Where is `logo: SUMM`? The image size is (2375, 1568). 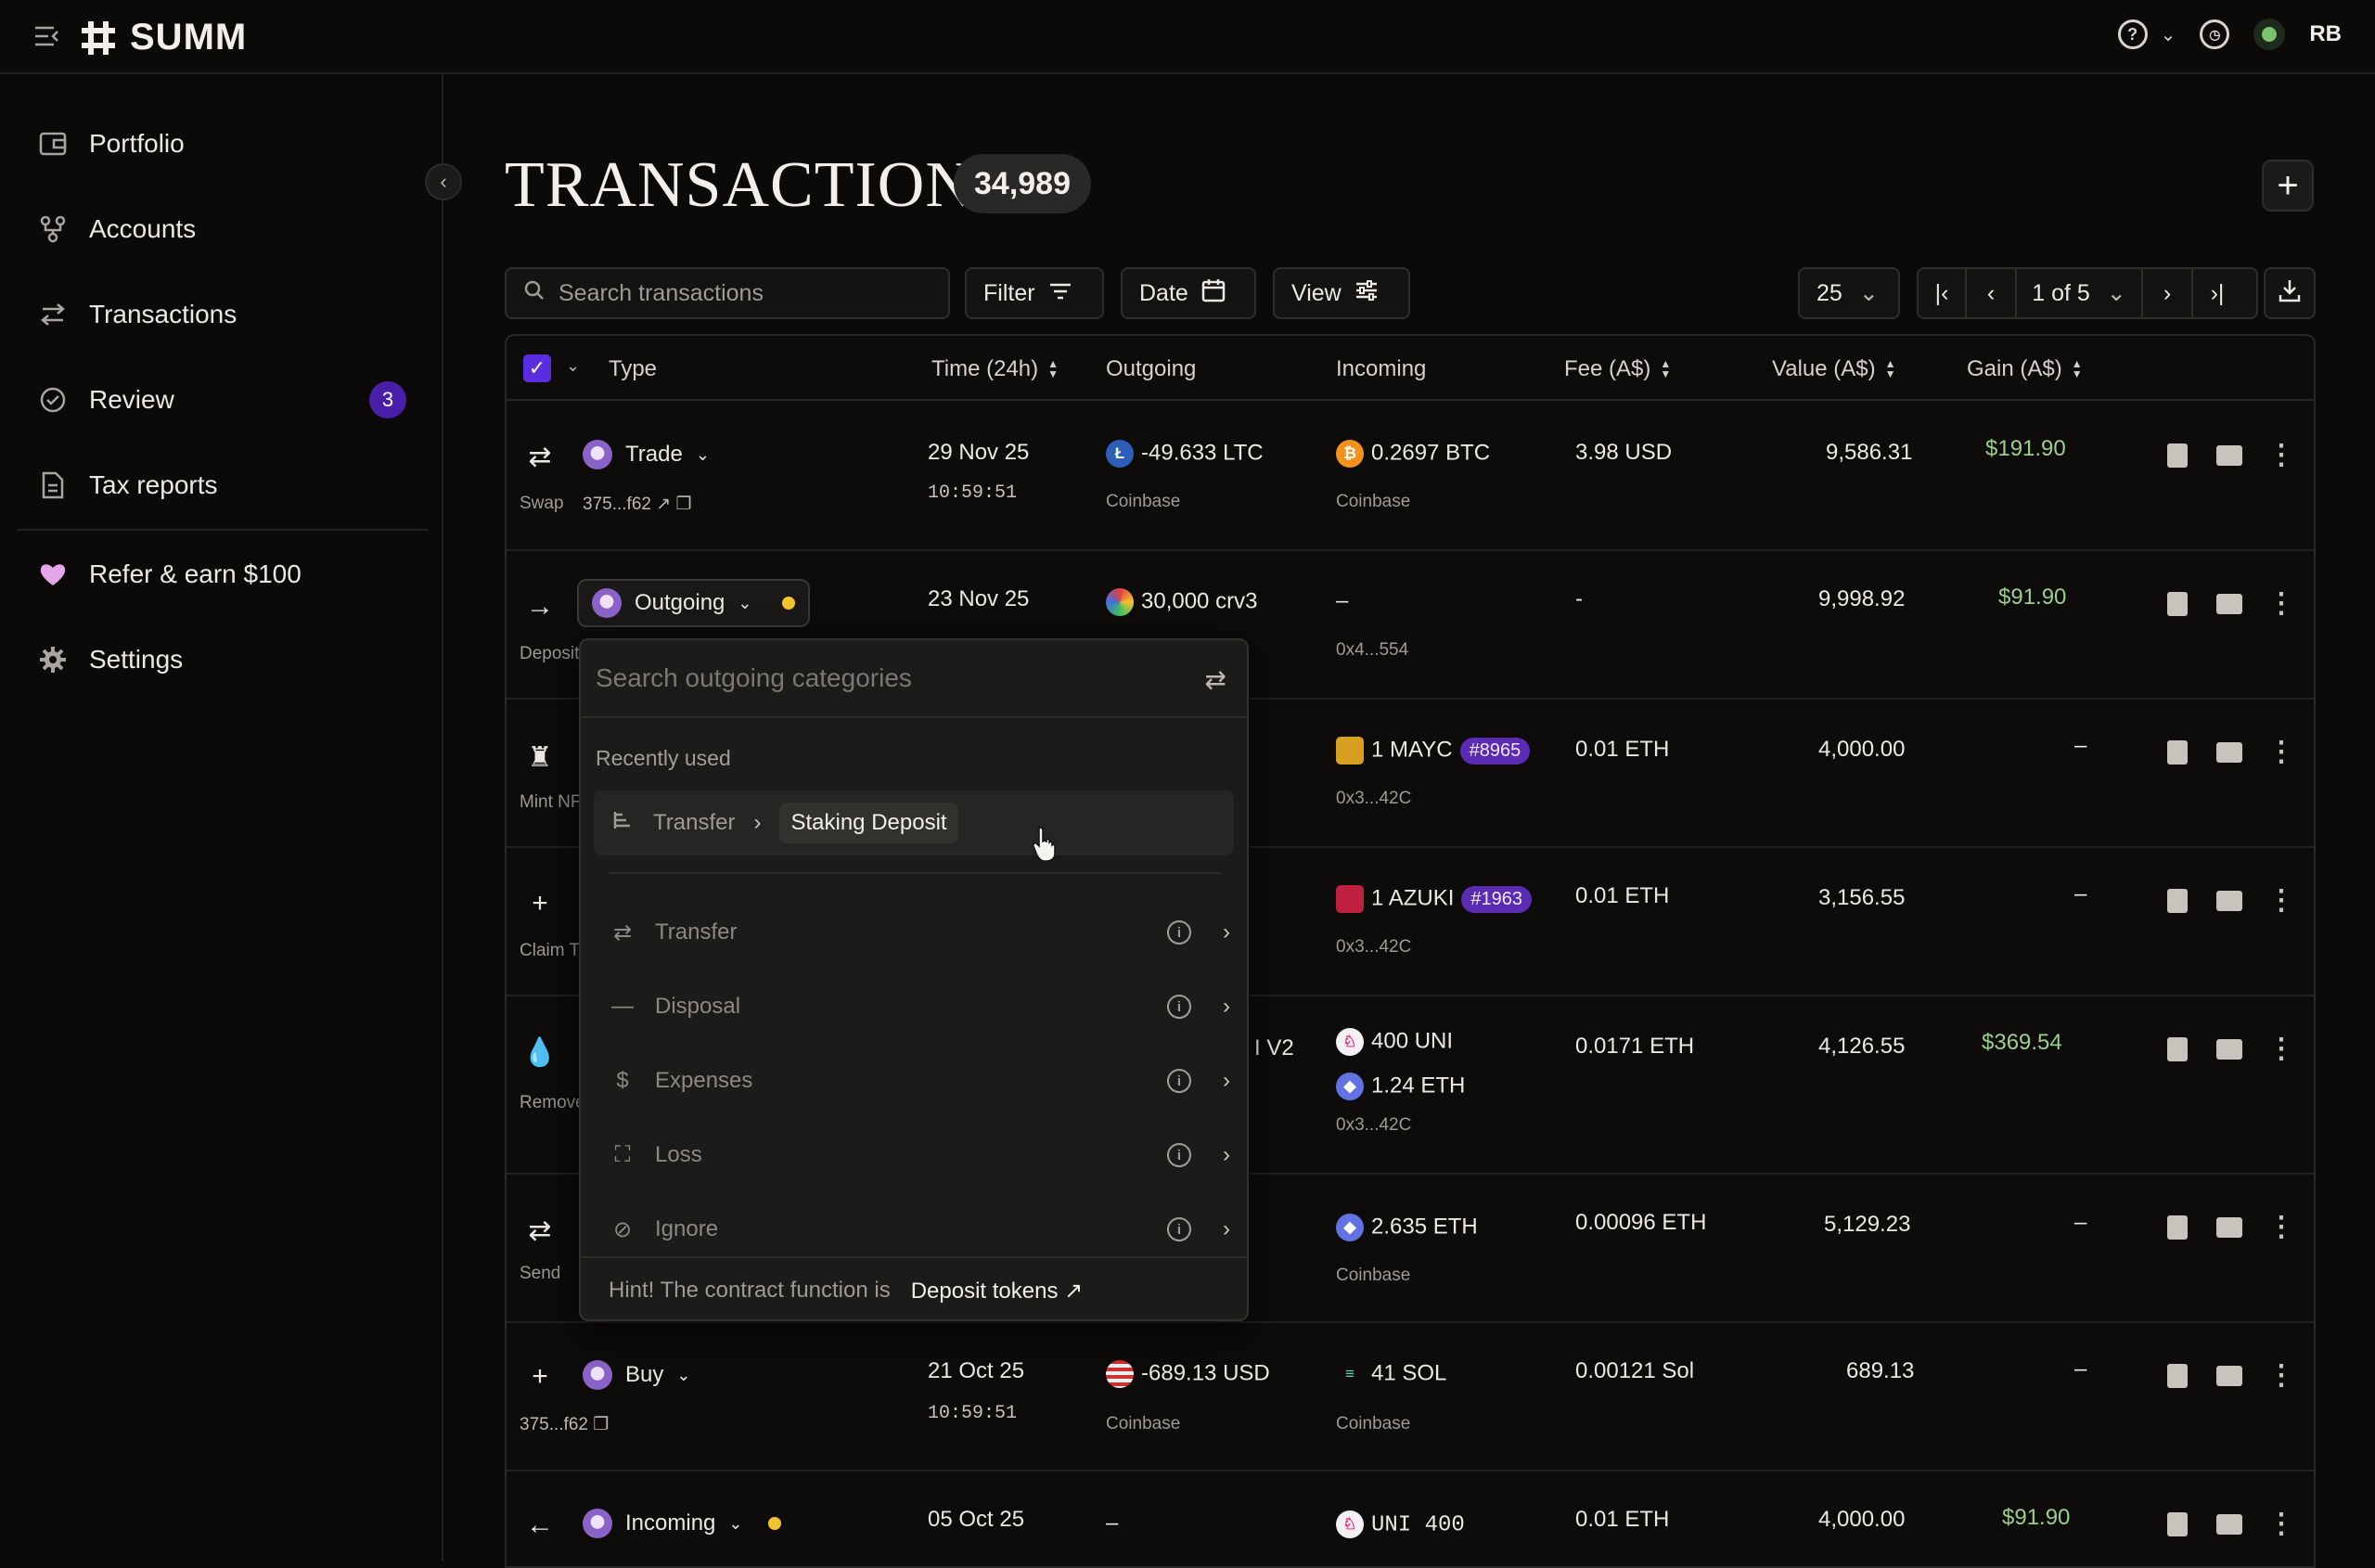
logo: SUMM is located at coordinates (163, 38).